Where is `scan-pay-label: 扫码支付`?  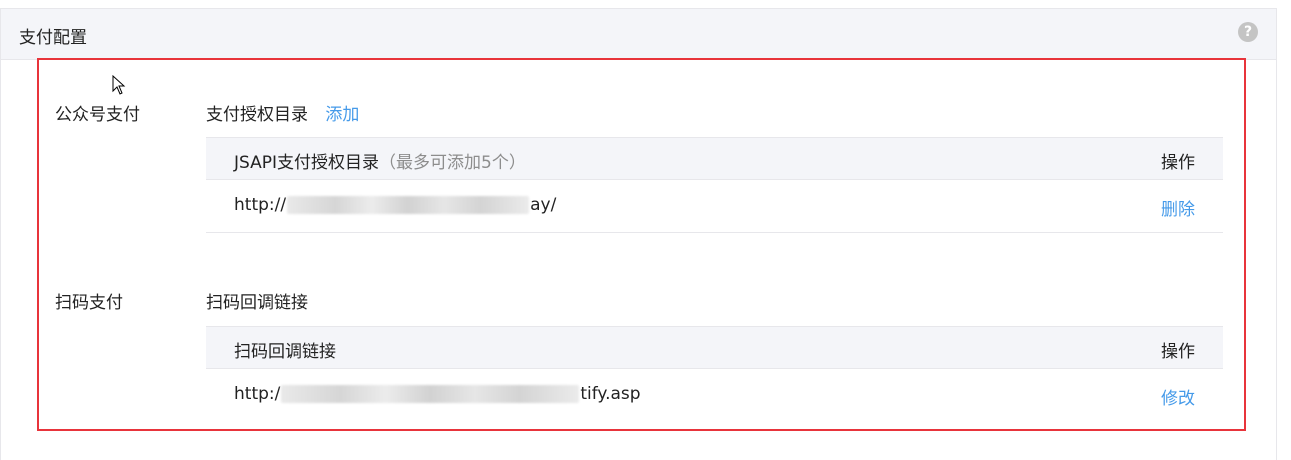
scan-pay-label: 扫码支付 is located at coordinates (89, 303).